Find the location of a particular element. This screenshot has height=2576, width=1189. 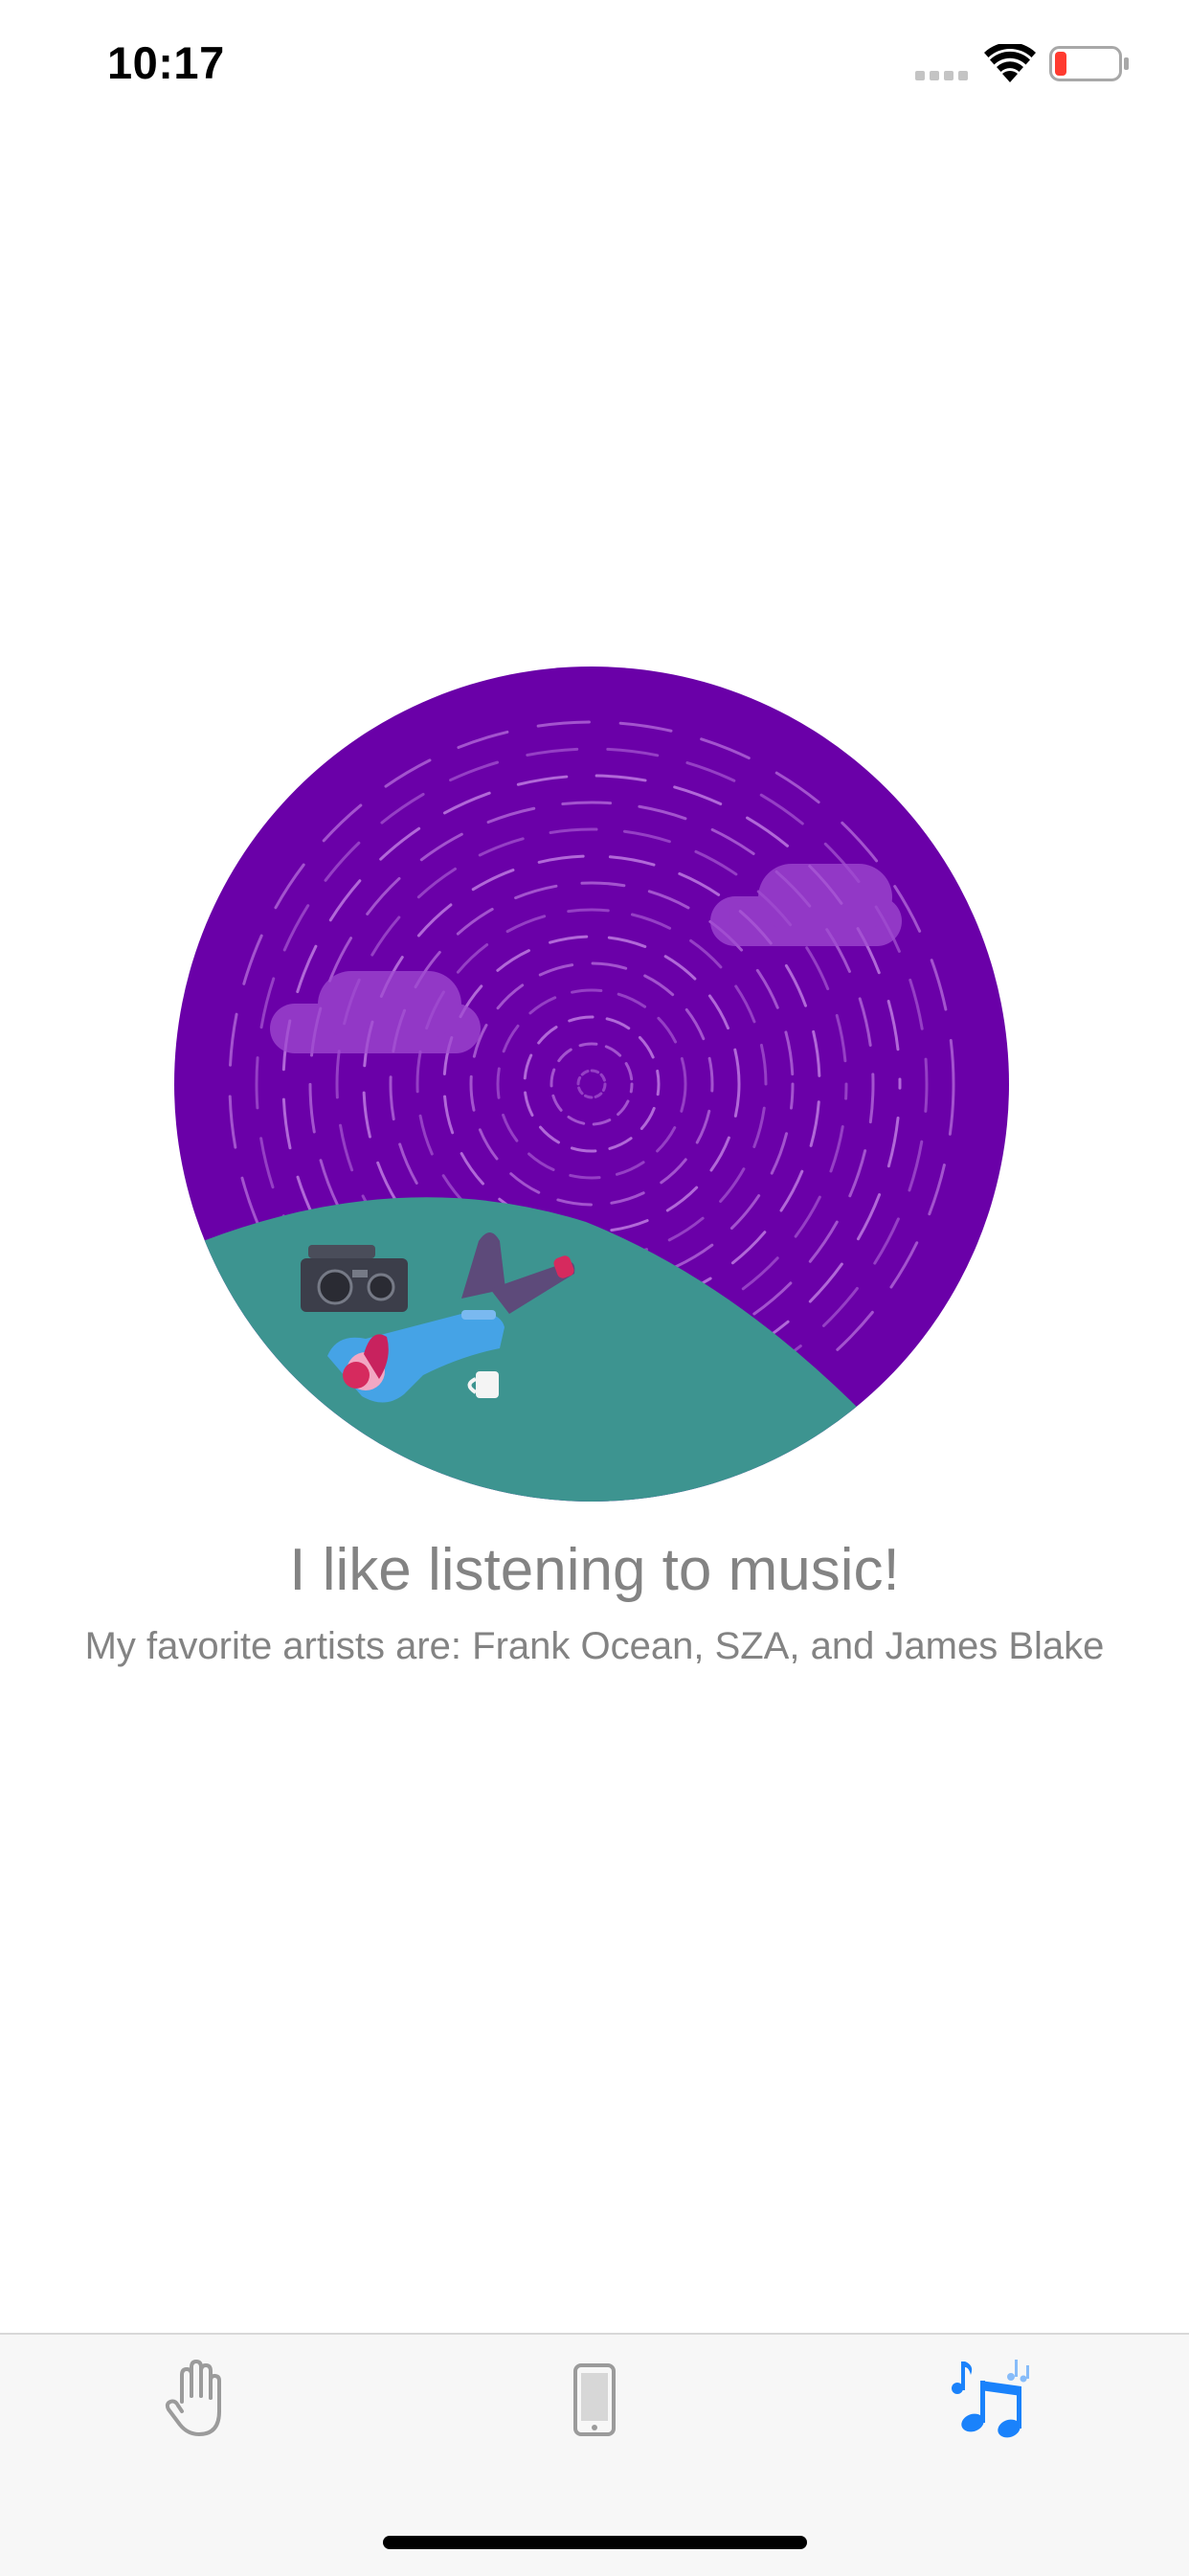

page-title: I like listening to music! is located at coordinates (594, 1570).